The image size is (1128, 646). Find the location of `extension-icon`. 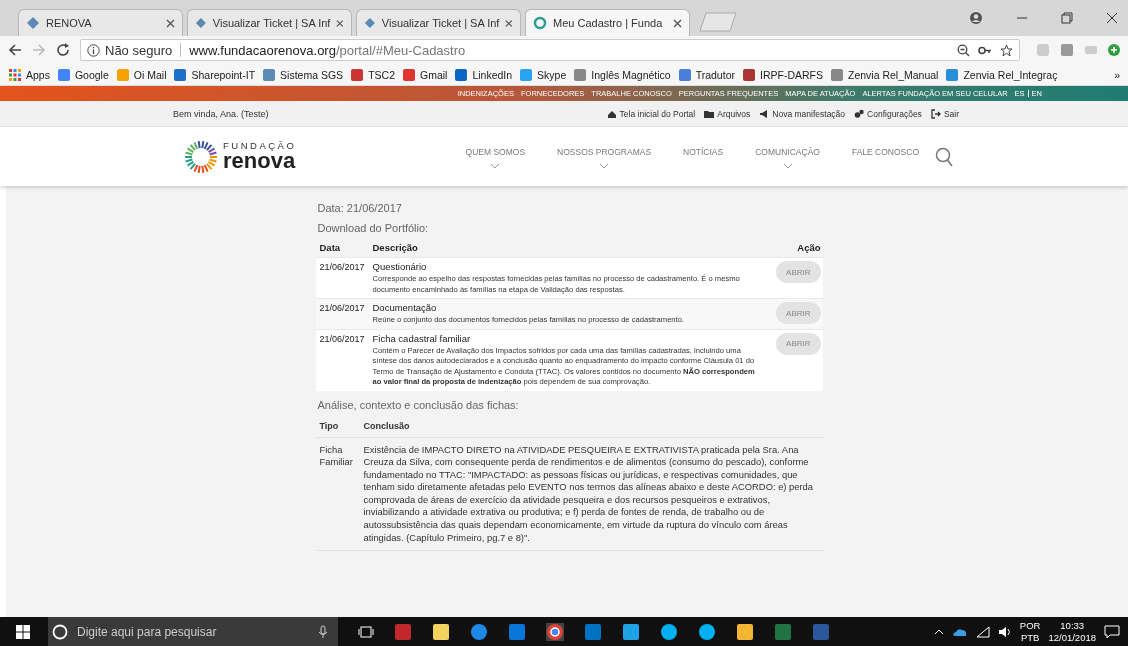

extension-icon is located at coordinates (1067, 50).